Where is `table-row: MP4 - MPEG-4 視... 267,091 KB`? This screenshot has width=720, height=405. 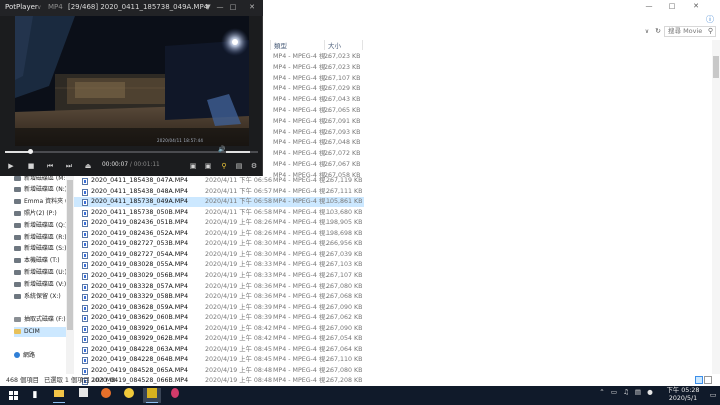
table-row: MP4 - MPEG-4 視... 267,091 KB is located at coordinates (314, 122).